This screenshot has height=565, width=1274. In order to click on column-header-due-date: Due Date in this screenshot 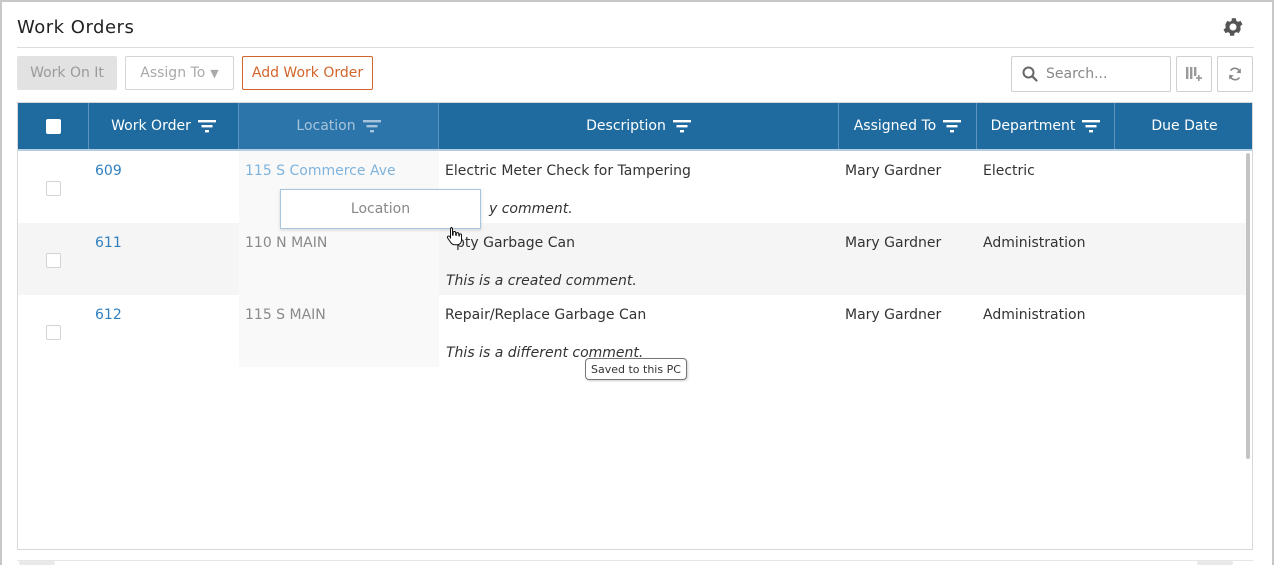, I will do `click(1183, 126)`.